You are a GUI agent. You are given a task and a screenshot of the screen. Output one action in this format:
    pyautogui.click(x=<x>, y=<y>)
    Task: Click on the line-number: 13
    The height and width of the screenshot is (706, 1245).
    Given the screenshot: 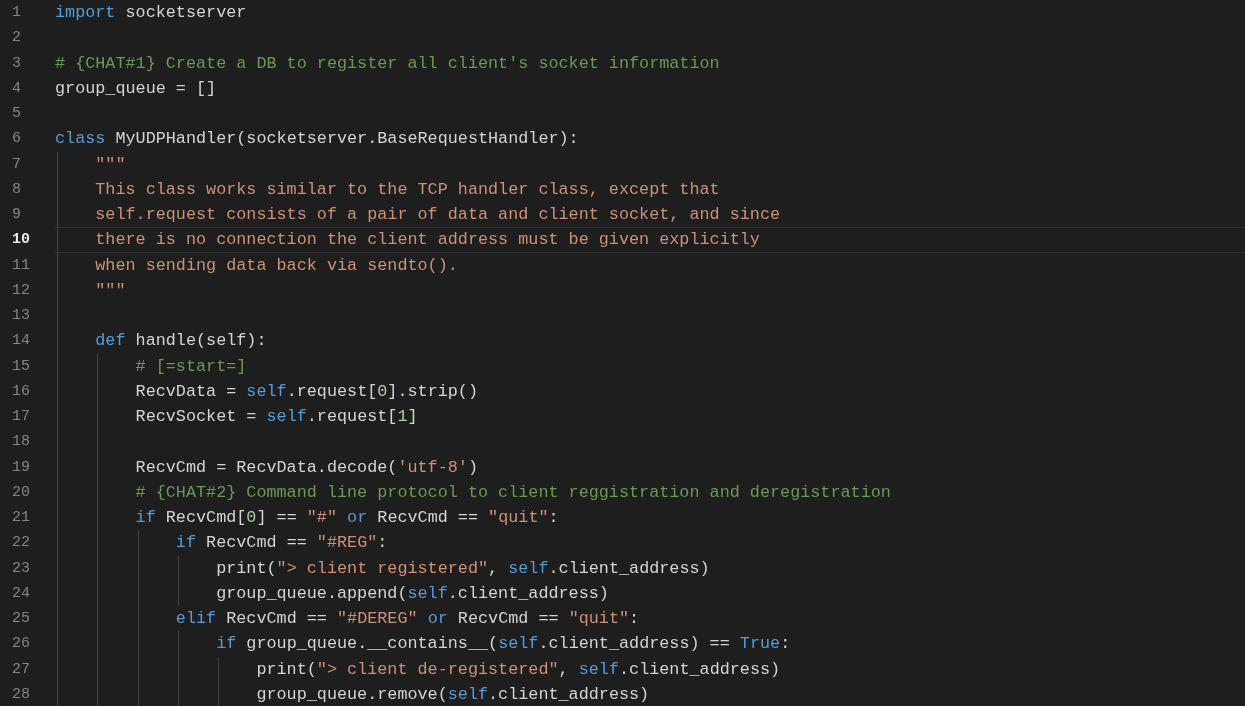 What is the action you would take?
    pyautogui.click(x=21, y=316)
    